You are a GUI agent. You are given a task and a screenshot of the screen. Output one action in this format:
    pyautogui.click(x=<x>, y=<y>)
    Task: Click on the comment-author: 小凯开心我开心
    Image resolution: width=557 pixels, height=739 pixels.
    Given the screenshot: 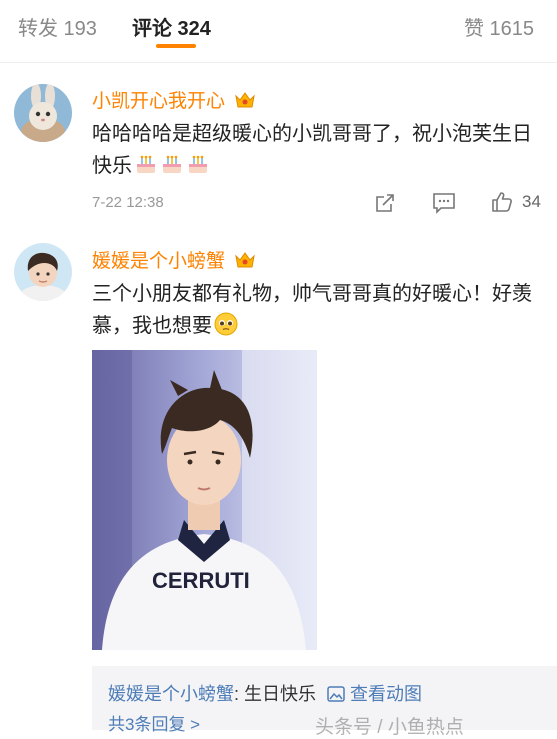 What is the action you would take?
    pyautogui.click(x=174, y=99)
    